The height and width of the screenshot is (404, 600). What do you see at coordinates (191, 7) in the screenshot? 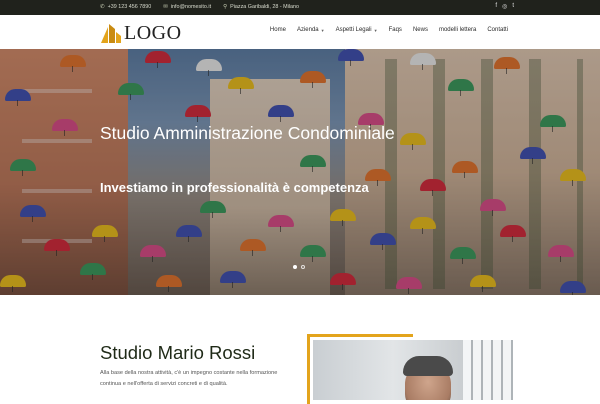
I see `email-text: info@nomesito.it` at bounding box center [191, 7].